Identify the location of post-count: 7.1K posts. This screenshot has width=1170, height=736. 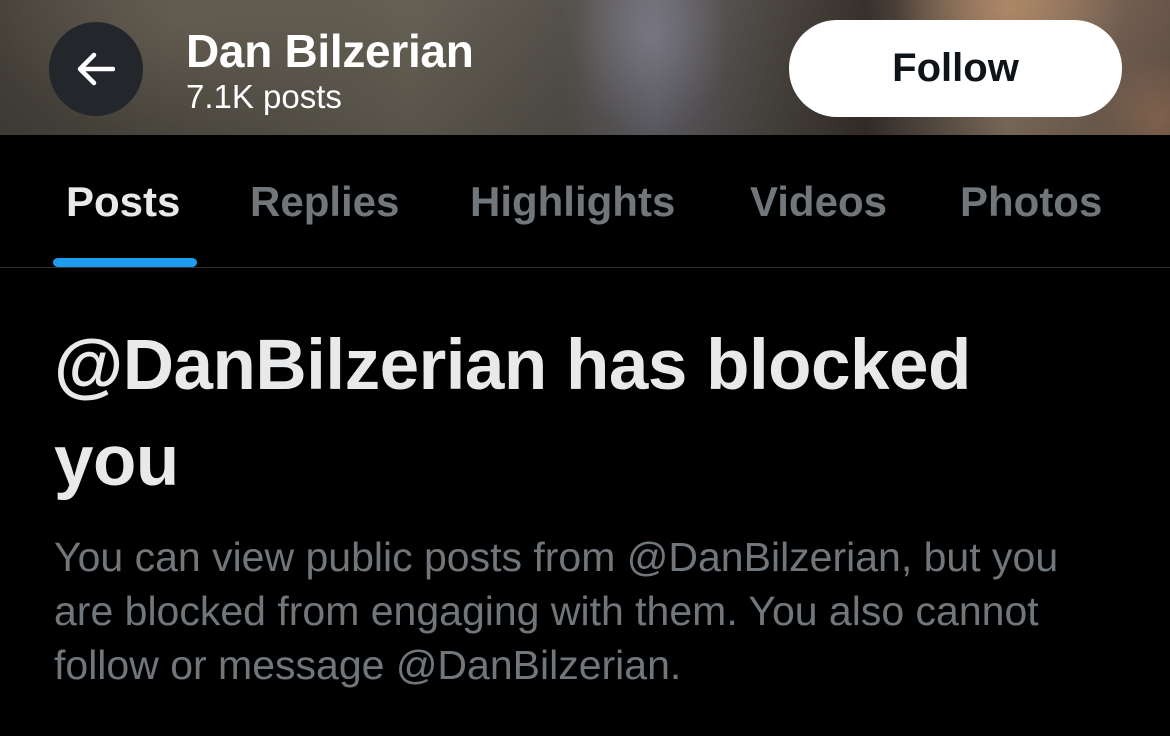
(264, 96).